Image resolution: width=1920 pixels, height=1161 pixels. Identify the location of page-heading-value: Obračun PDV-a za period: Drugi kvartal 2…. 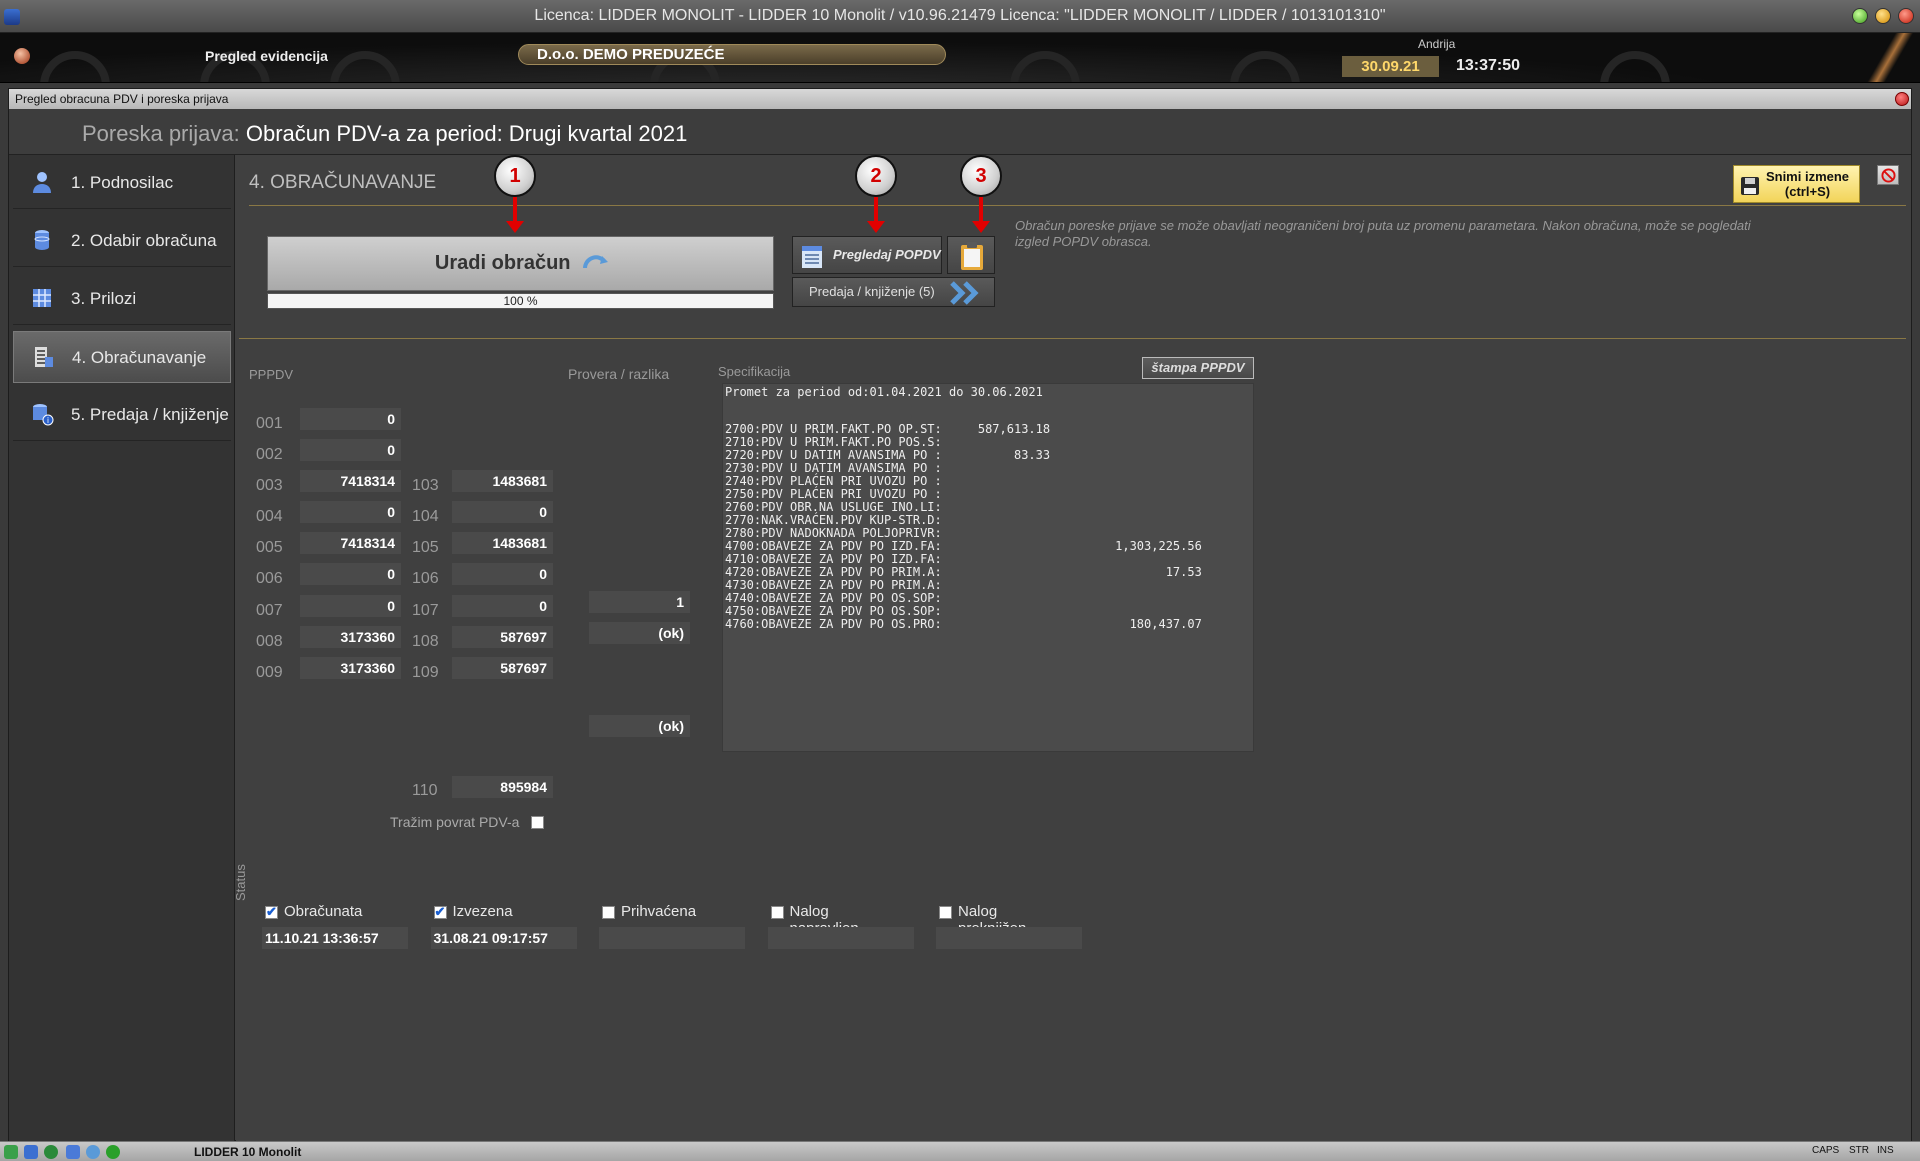
(466, 133).